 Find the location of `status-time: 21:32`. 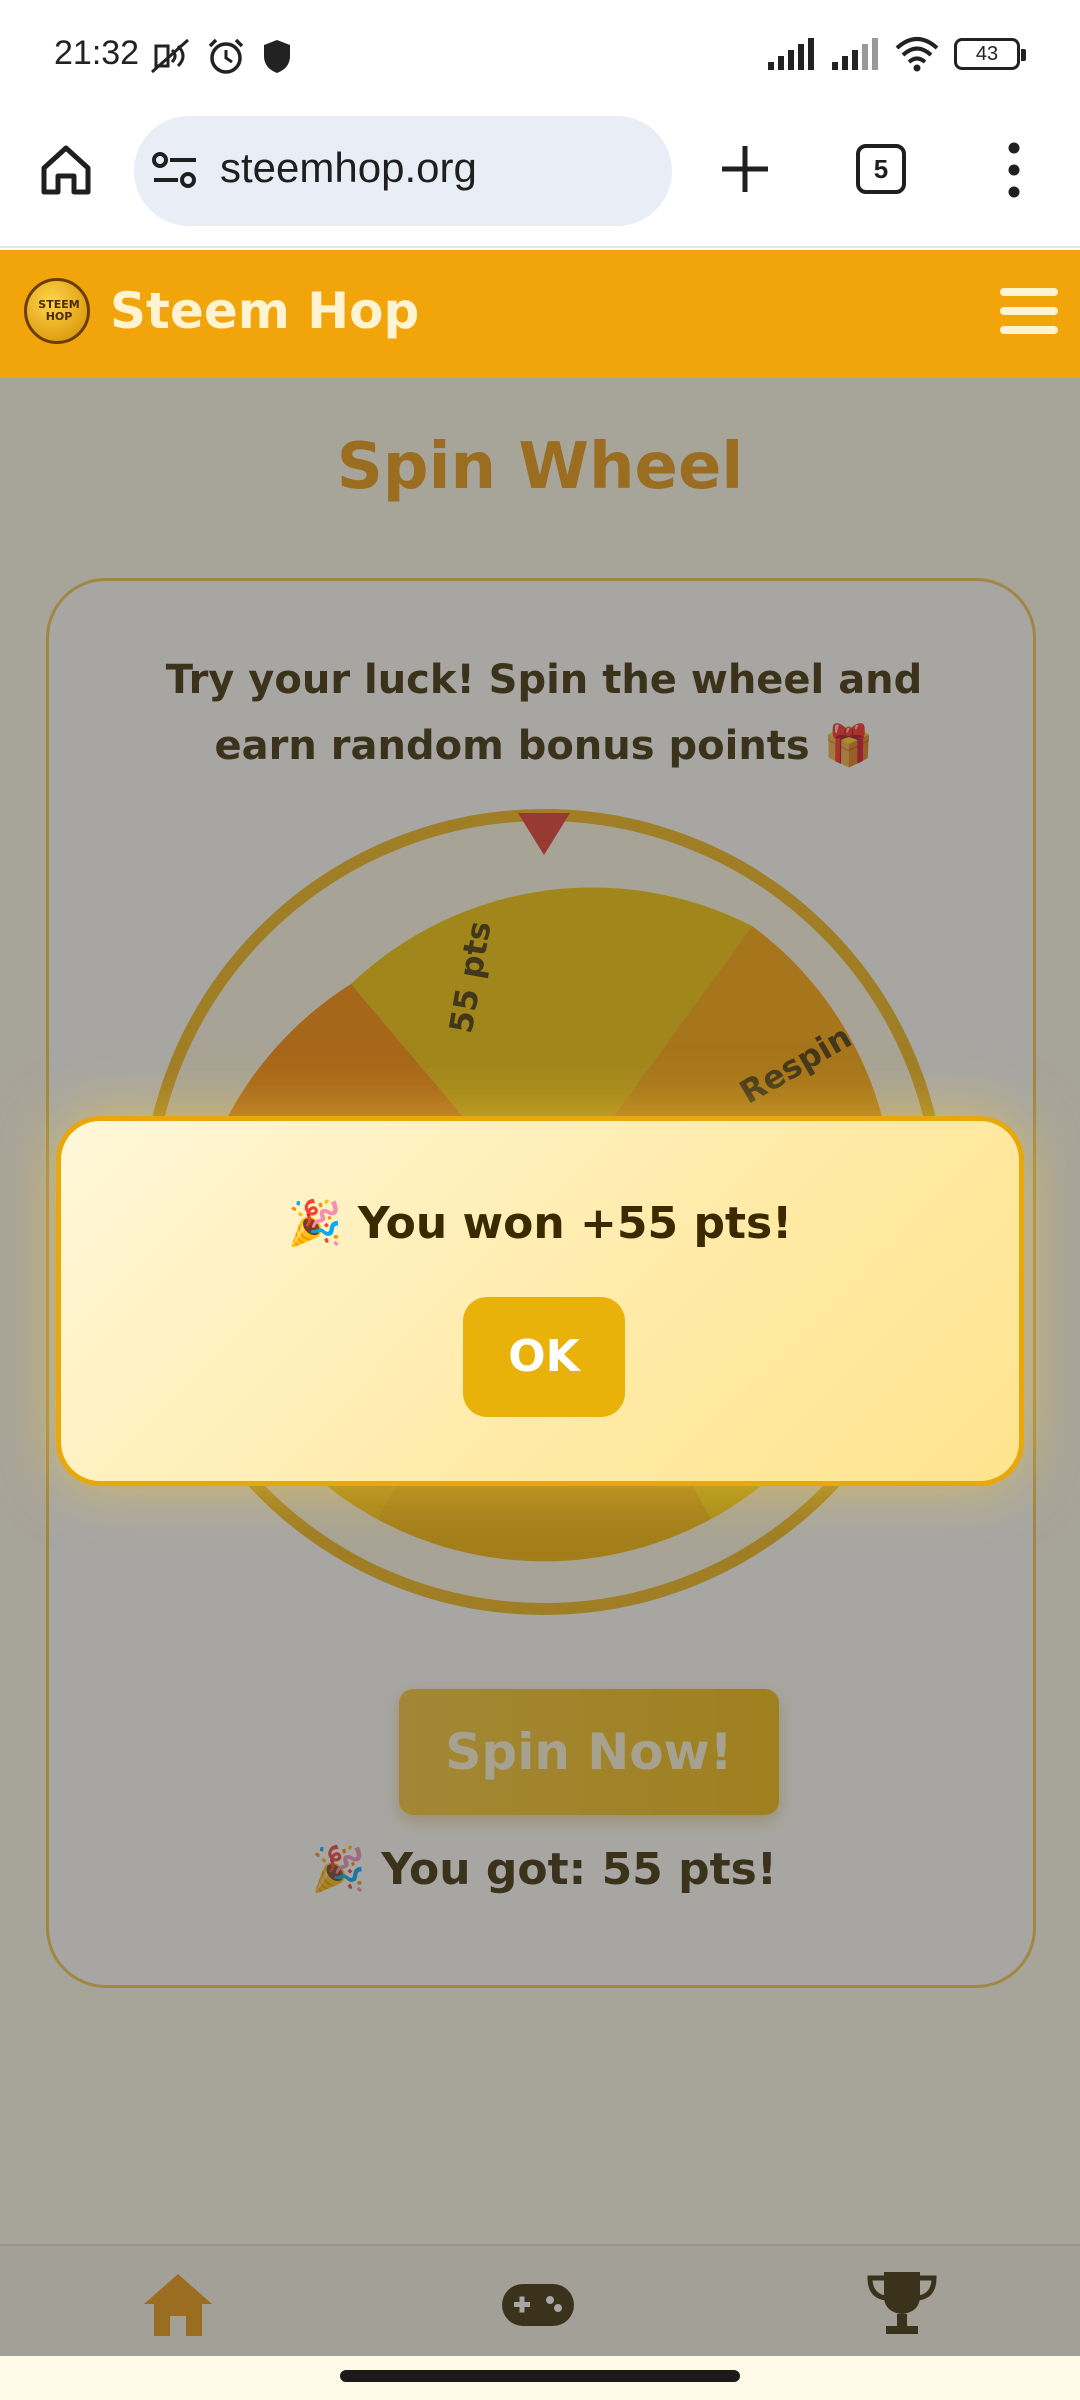

status-time: 21:32 is located at coordinates (97, 53).